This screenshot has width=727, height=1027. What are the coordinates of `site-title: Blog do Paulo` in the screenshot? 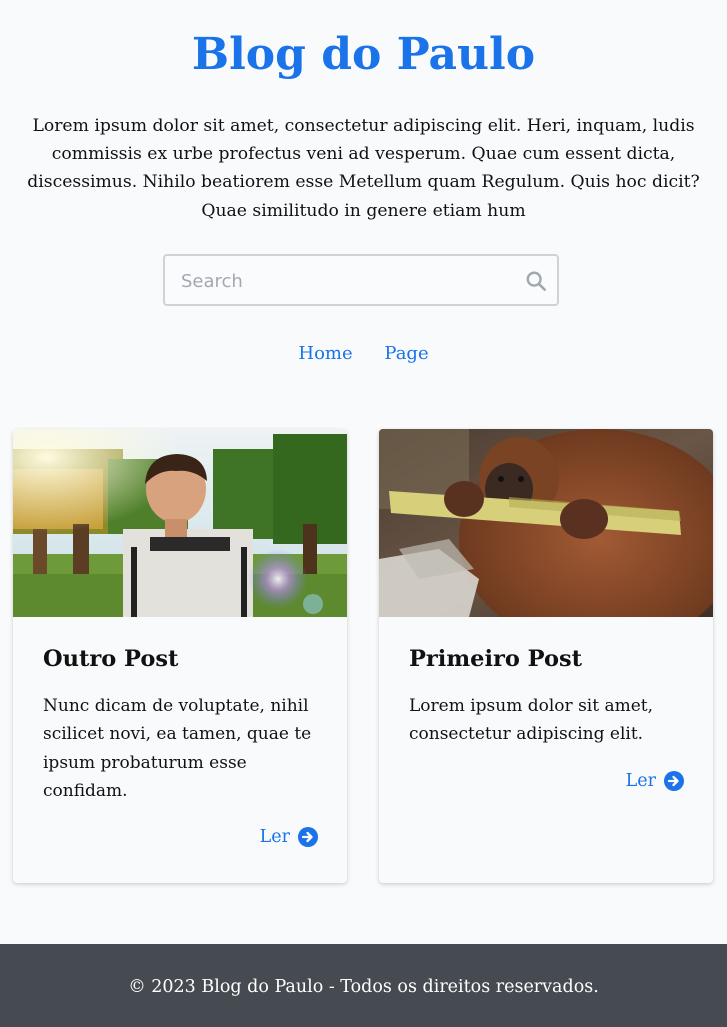 It's located at (363, 55).